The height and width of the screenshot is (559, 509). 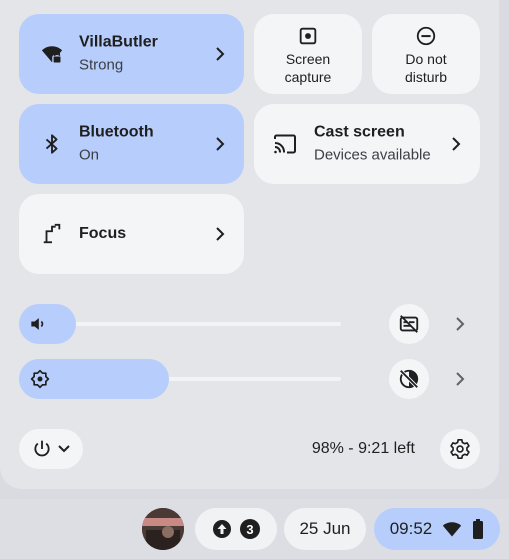 I want to click on wifi-lock-icon, so click(x=52, y=54).